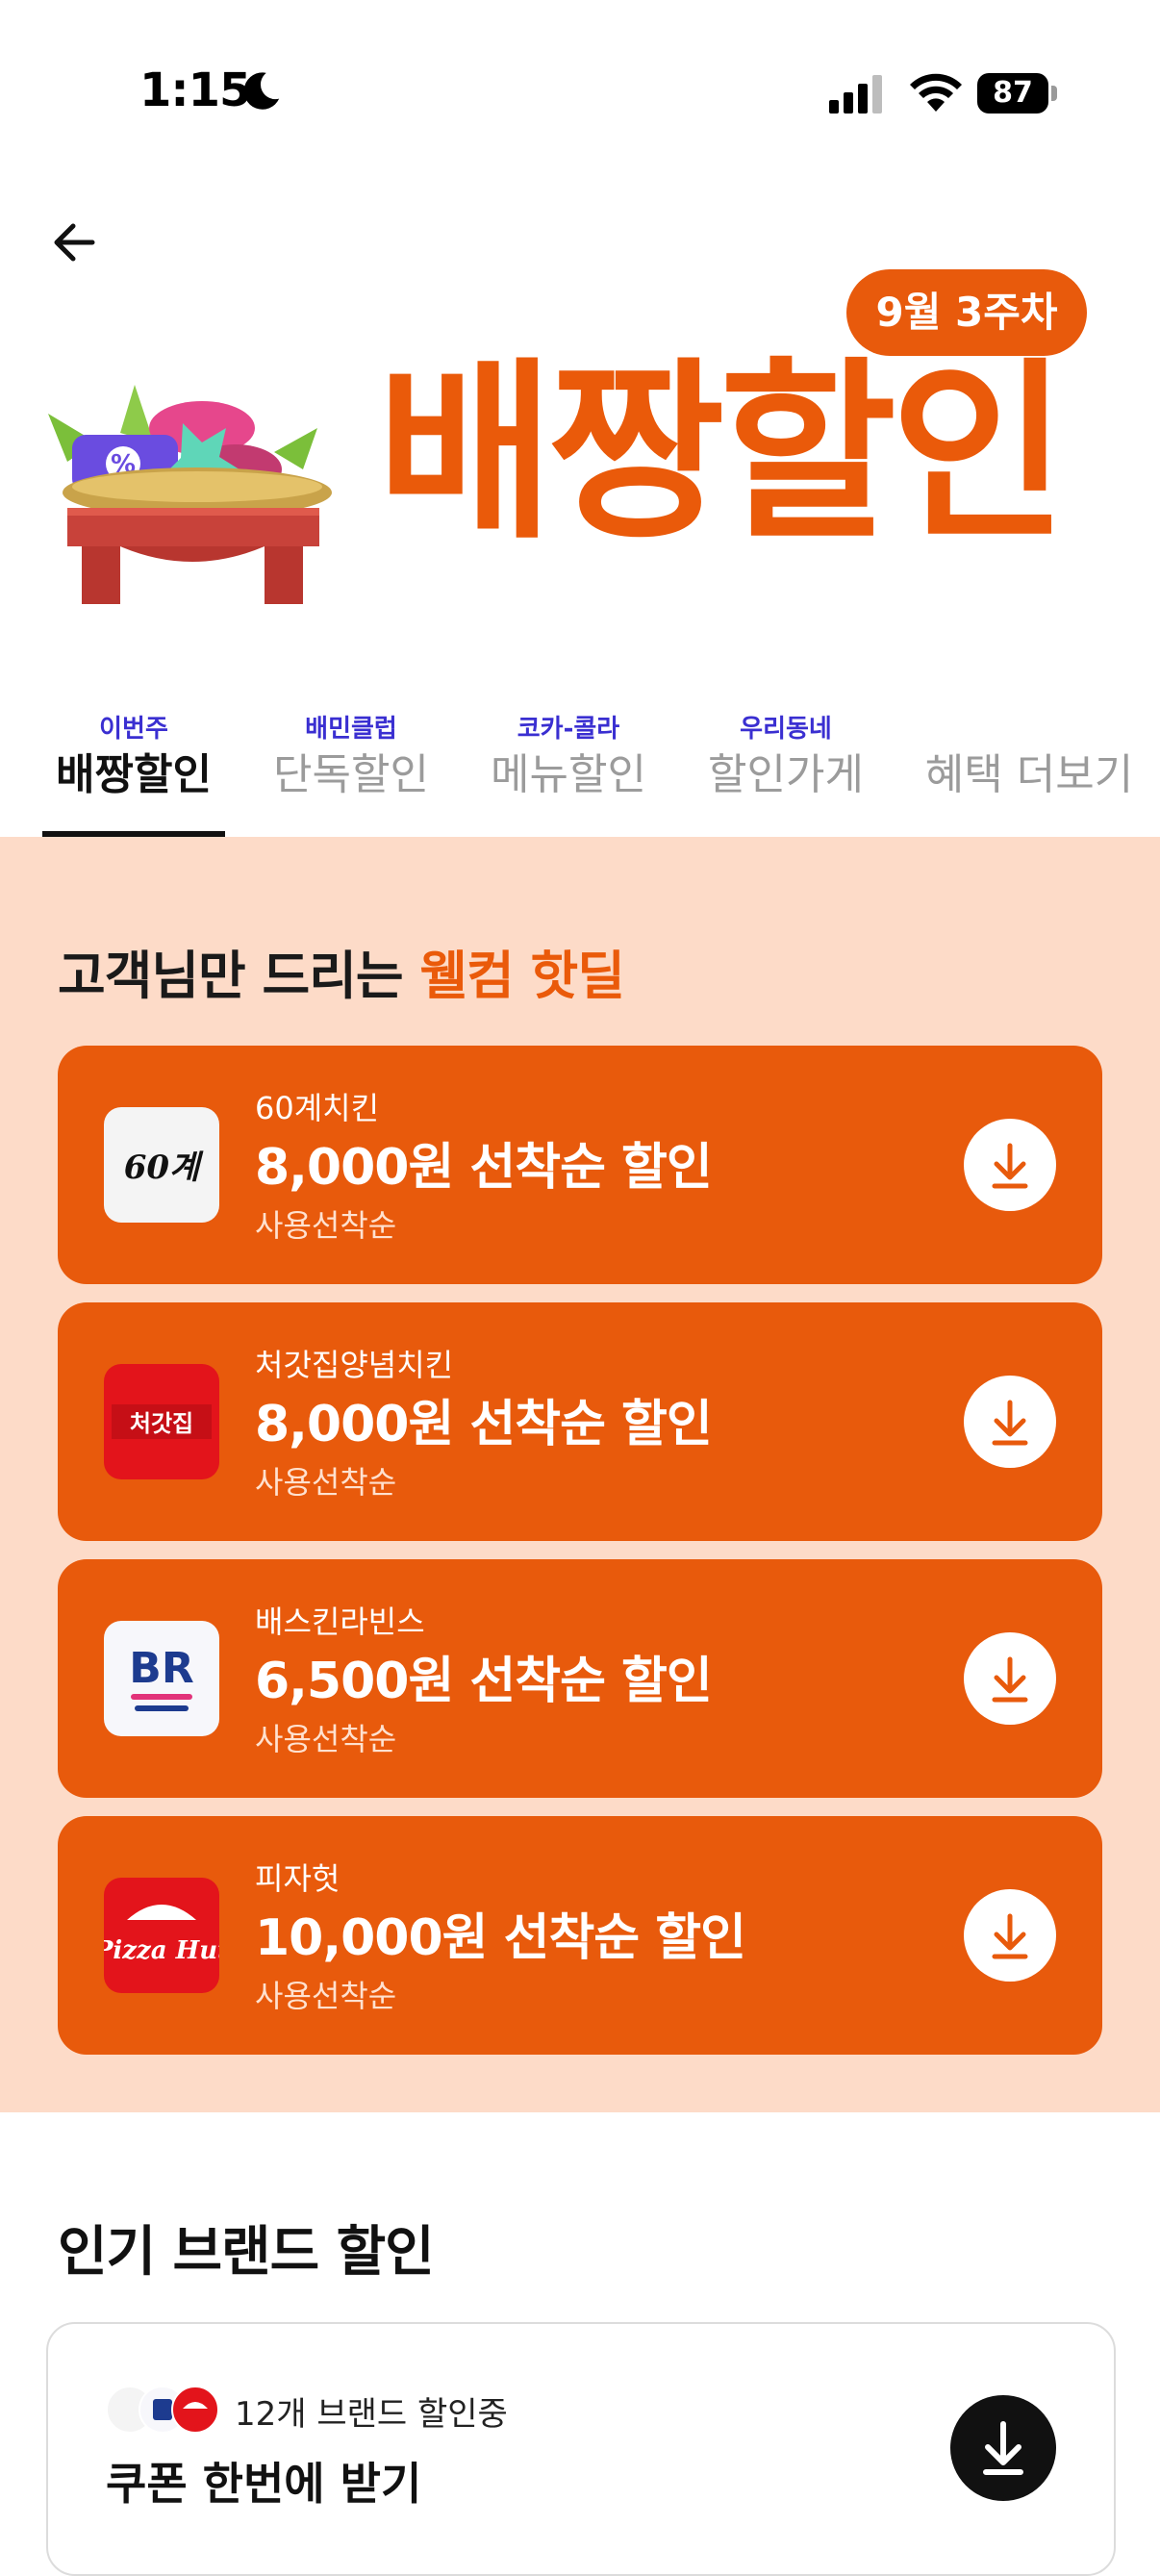 The height and width of the screenshot is (2576, 1160). Describe the element at coordinates (786, 775) in the screenshot. I see `tab-label: 할인가게` at that location.